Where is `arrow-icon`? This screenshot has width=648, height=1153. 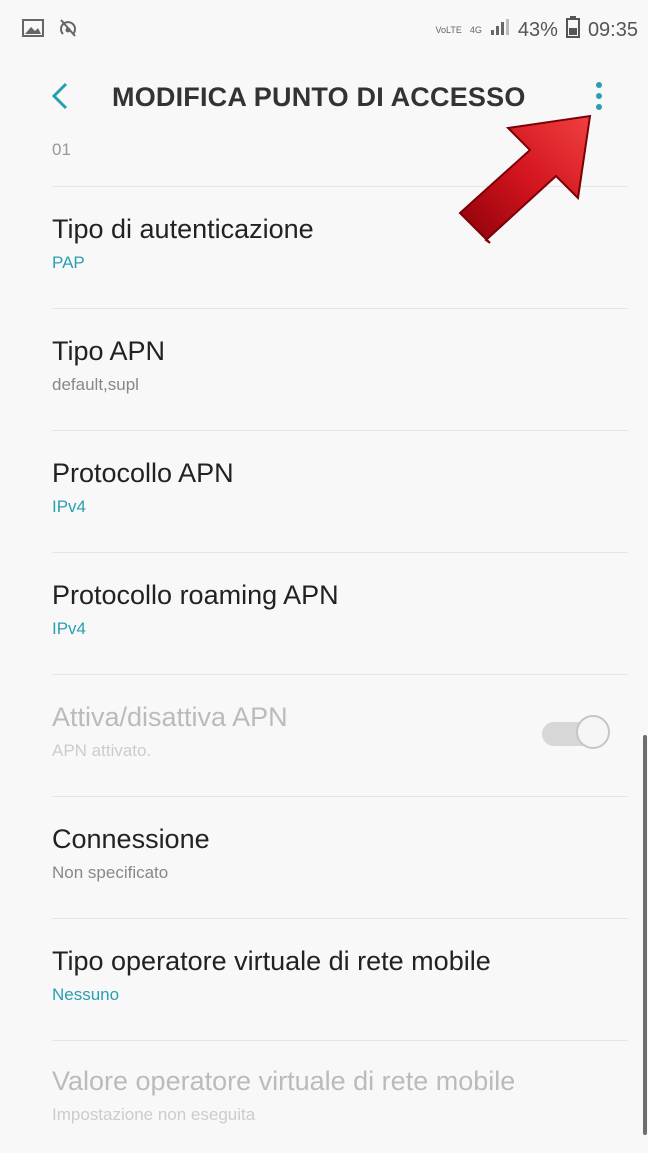 arrow-icon is located at coordinates (525, 183).